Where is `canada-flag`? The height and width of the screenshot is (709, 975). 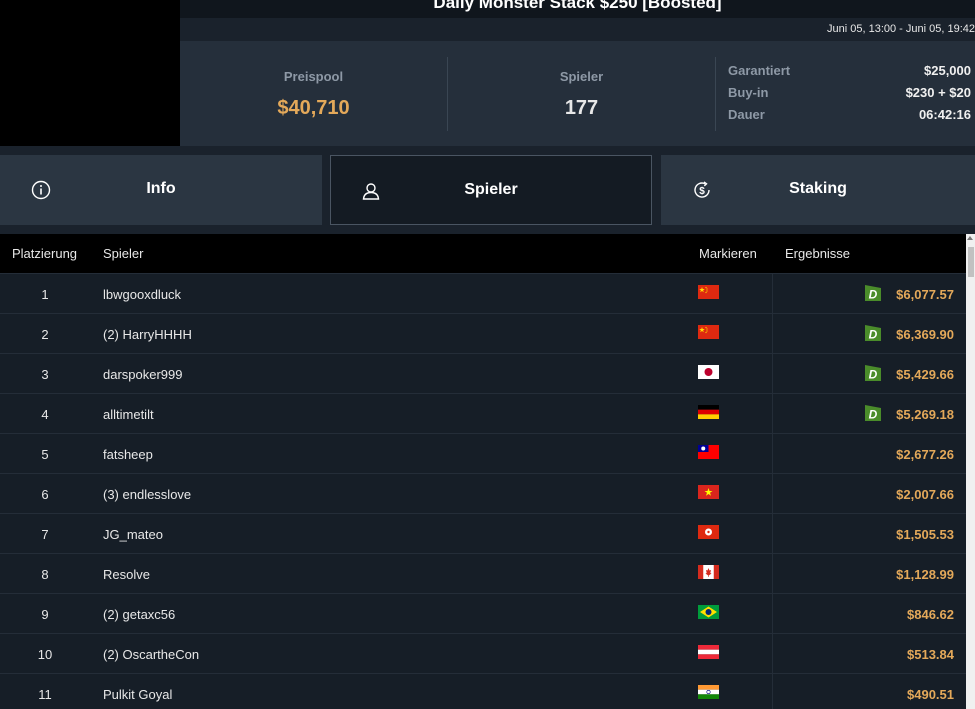
canada-flag is located at coordinates (708, 572).